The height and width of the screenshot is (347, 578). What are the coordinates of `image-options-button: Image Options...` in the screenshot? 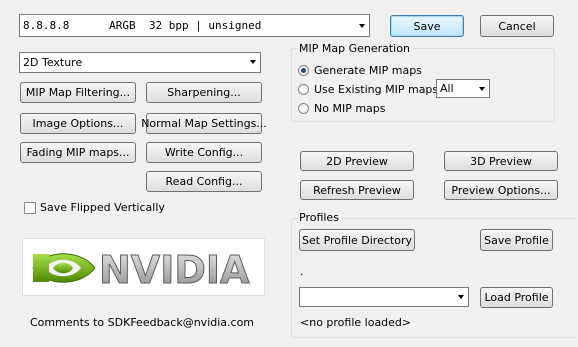 It's located at (78, 123).